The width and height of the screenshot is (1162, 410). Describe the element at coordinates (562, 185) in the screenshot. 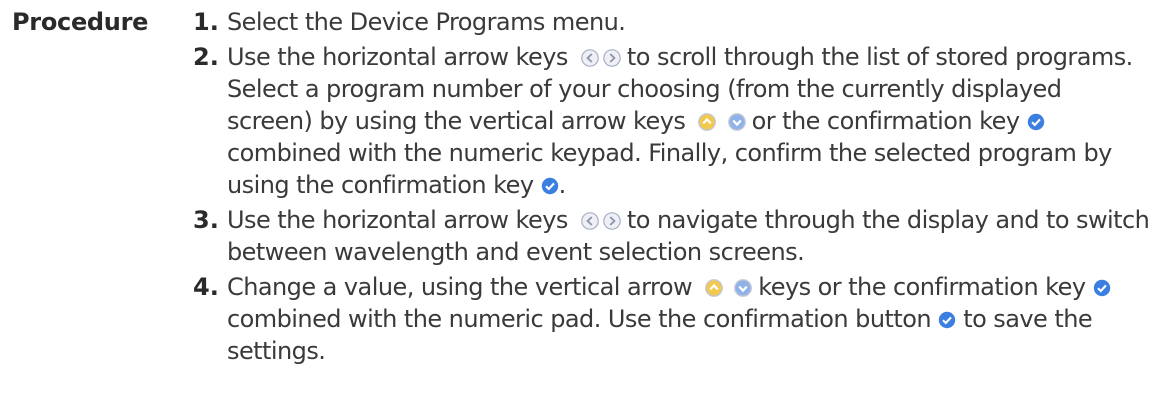

I see `step-text-part: .` at that location.